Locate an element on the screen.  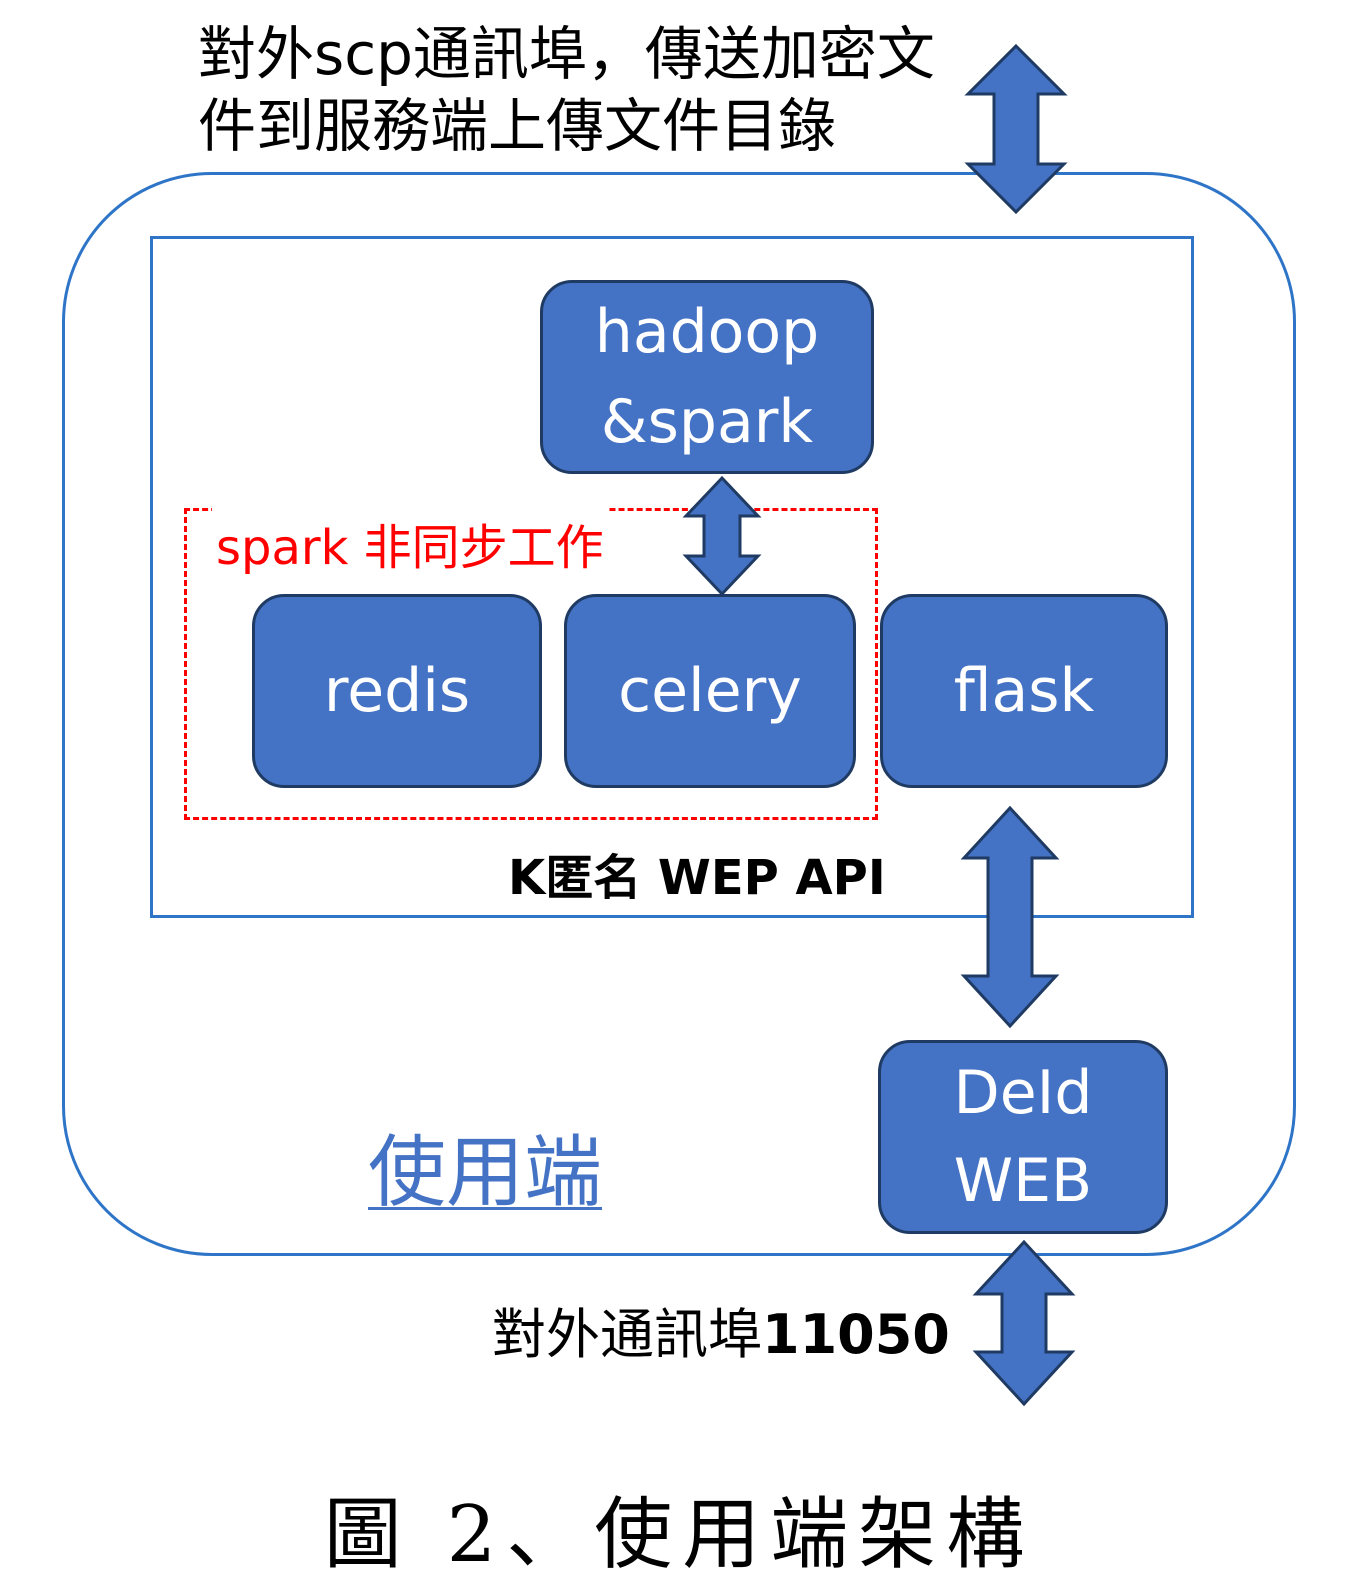
scp-port-line-2: 件到服務端上傳文件目錄 is located at coordinates (517, 126).